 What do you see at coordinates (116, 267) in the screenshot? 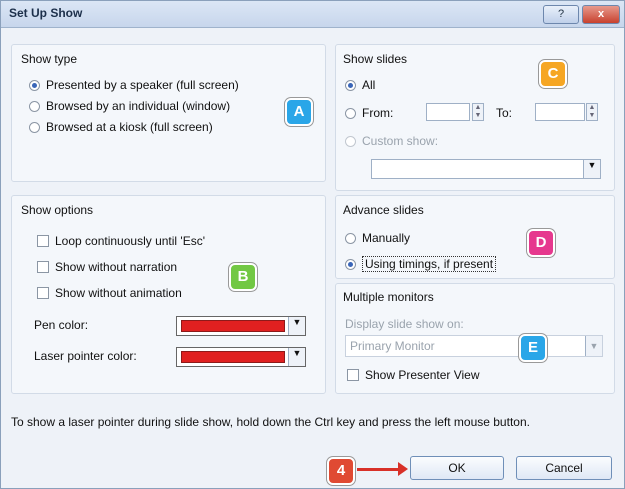
I see `checkbox-label: Show without narration` at bounding box center [116, 267].